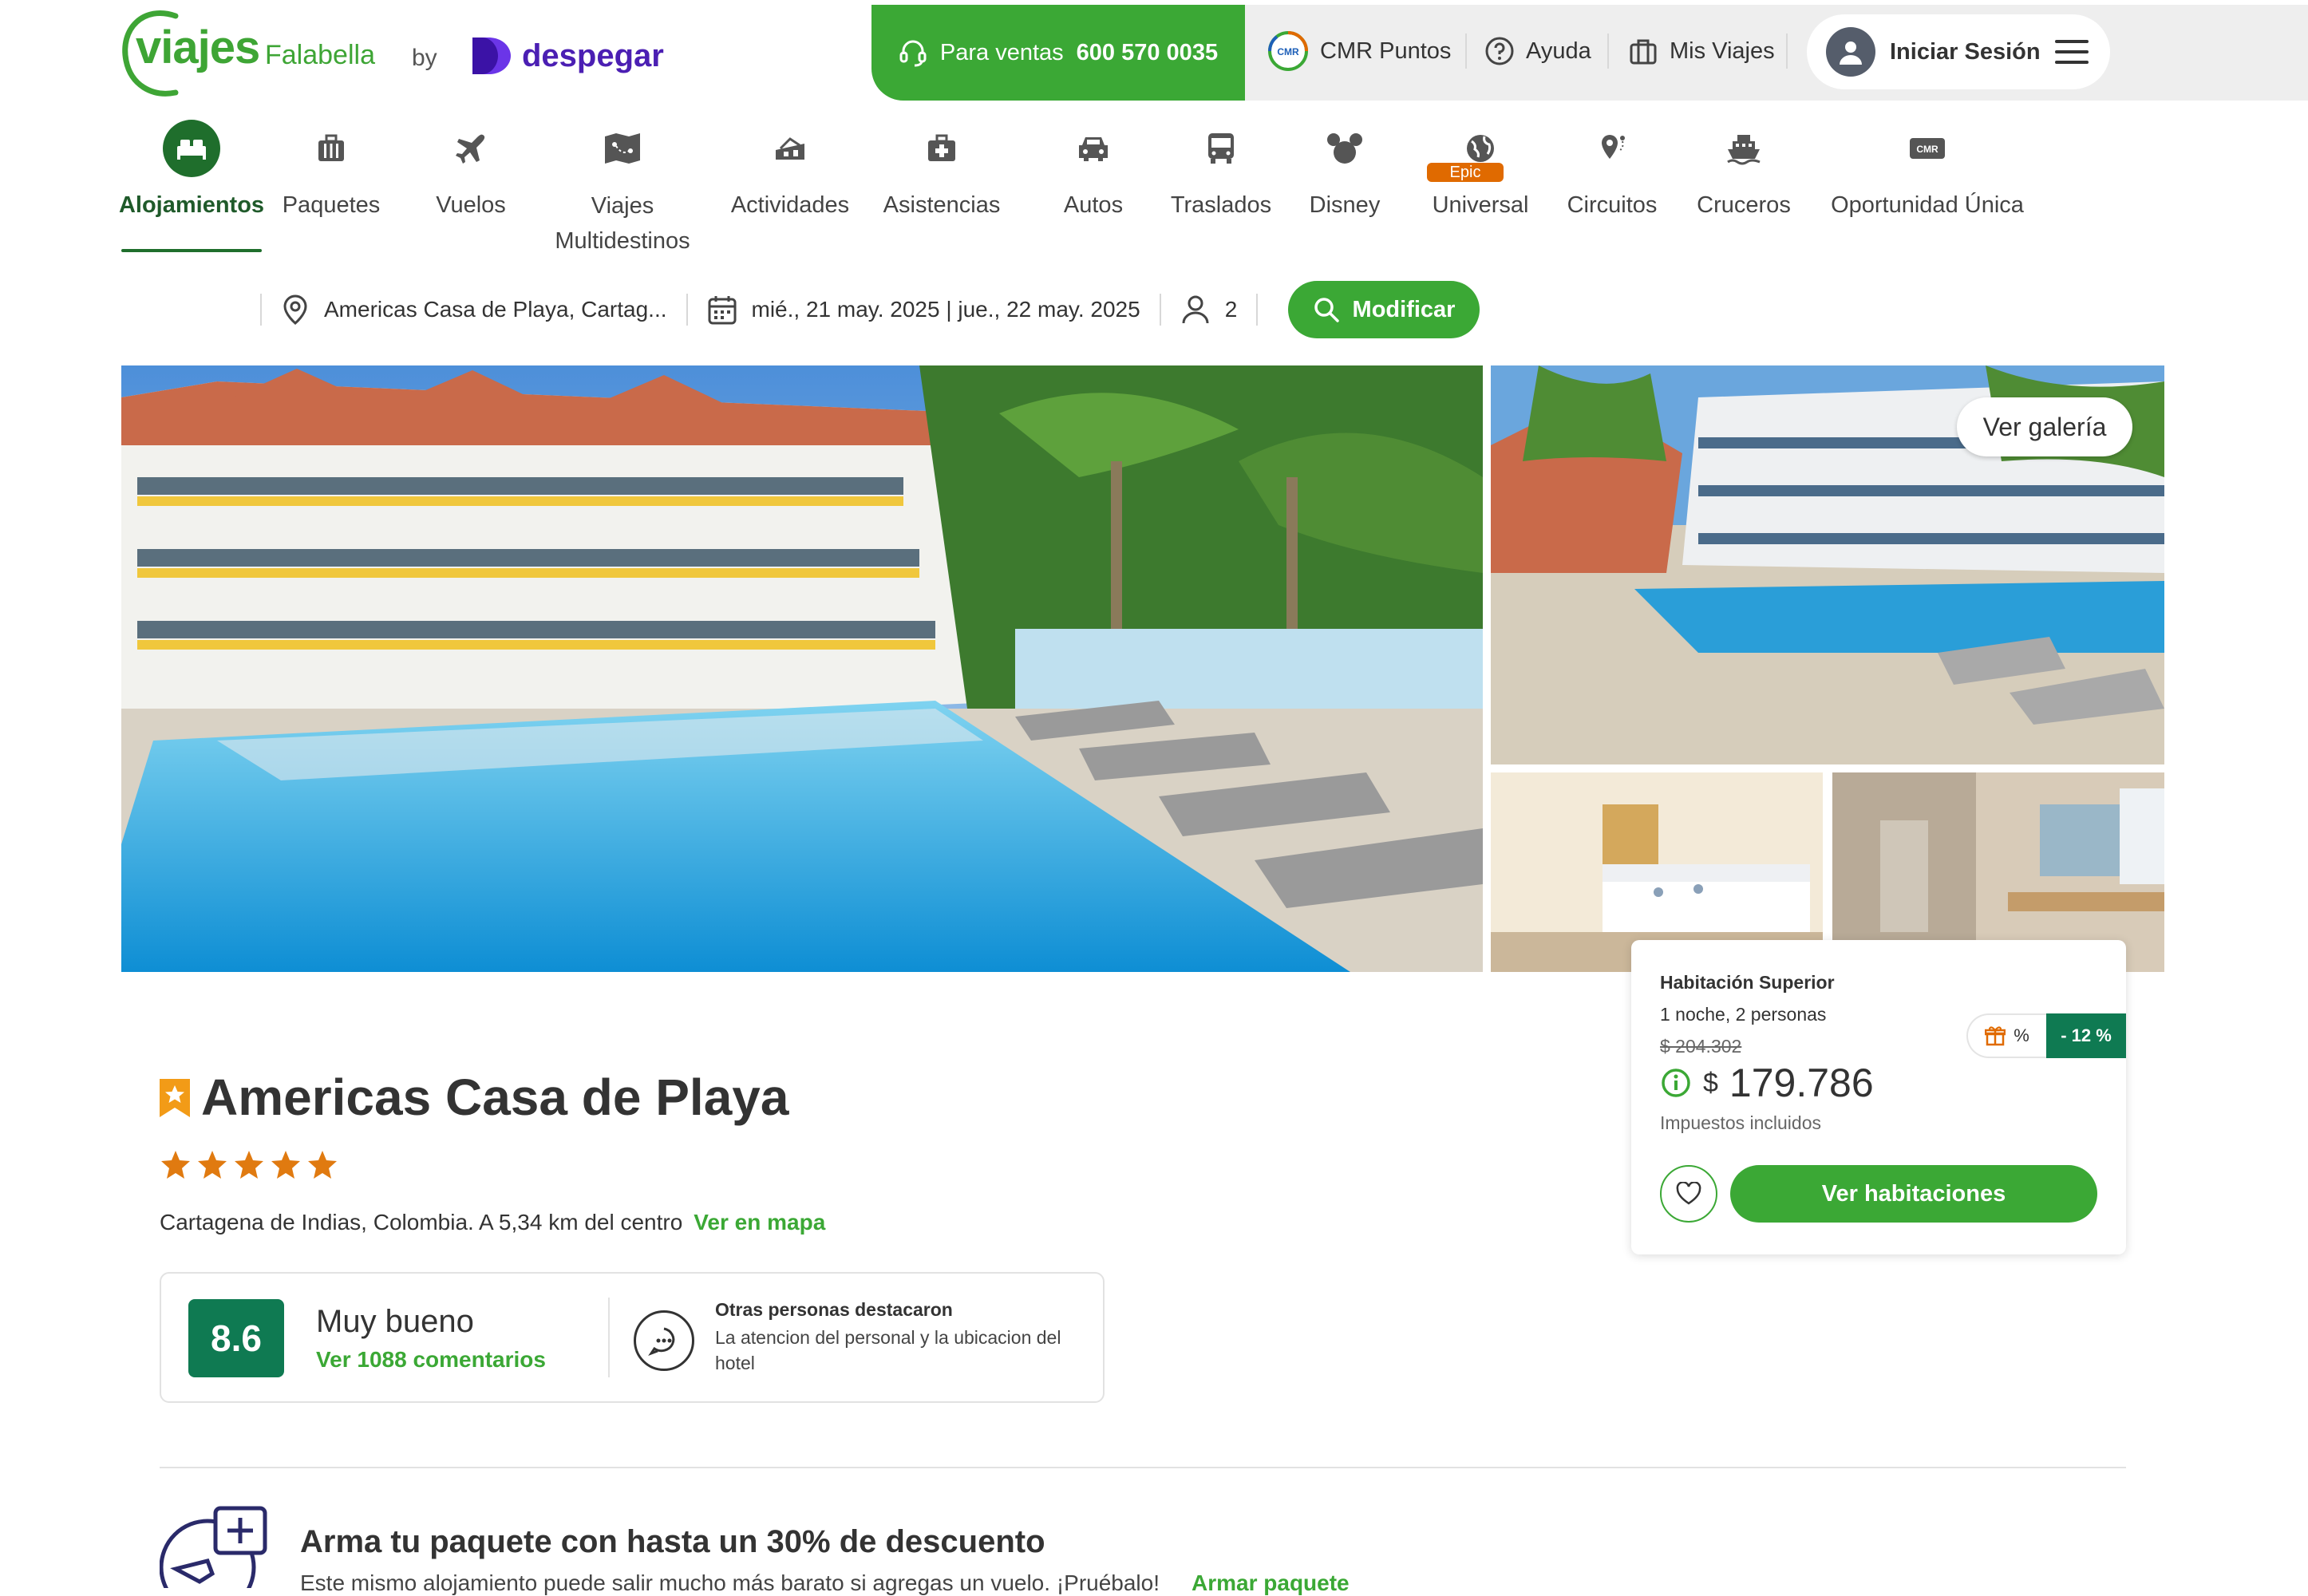 The image size is (2308, 1596). What do you see at coordinates (471, 148) in the screenshot?
I see `plane-icon` at bounding box center [471, 148].